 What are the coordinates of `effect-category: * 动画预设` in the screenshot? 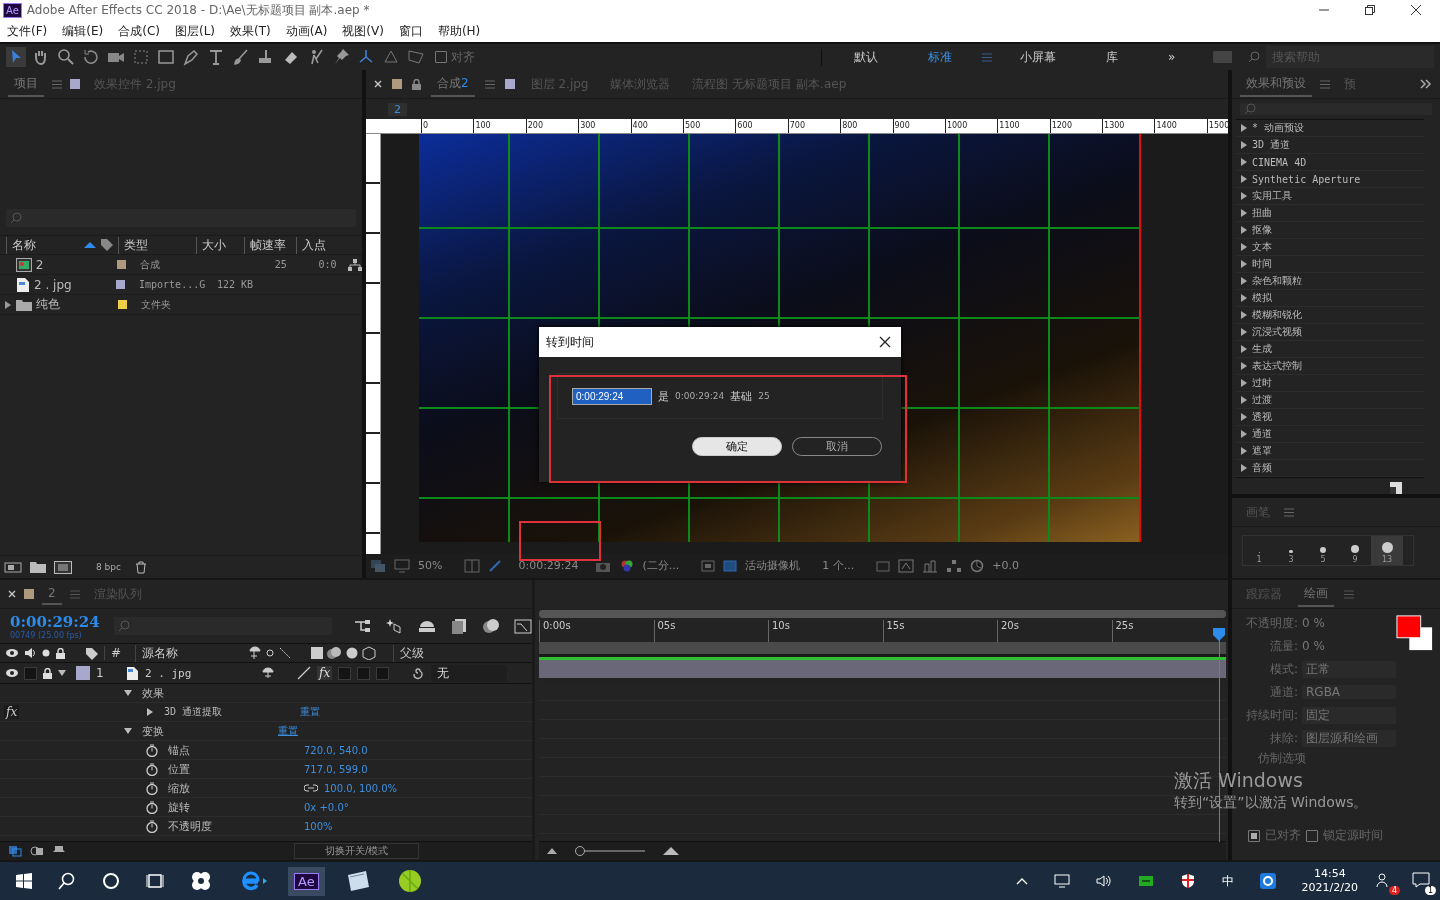 It's located at (1330, 128).